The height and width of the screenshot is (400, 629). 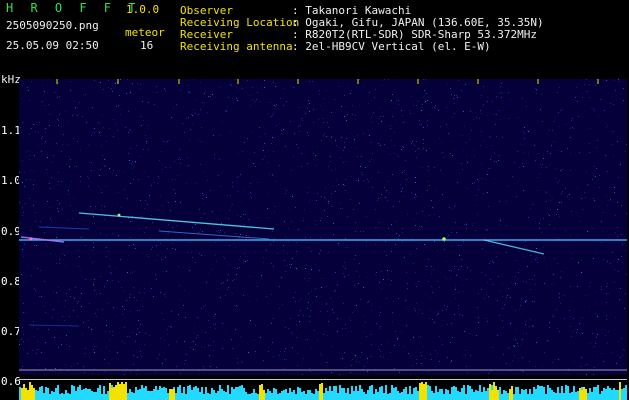 I want to click on y-tick-0.6: 0.6, so click(x=11, y=381).